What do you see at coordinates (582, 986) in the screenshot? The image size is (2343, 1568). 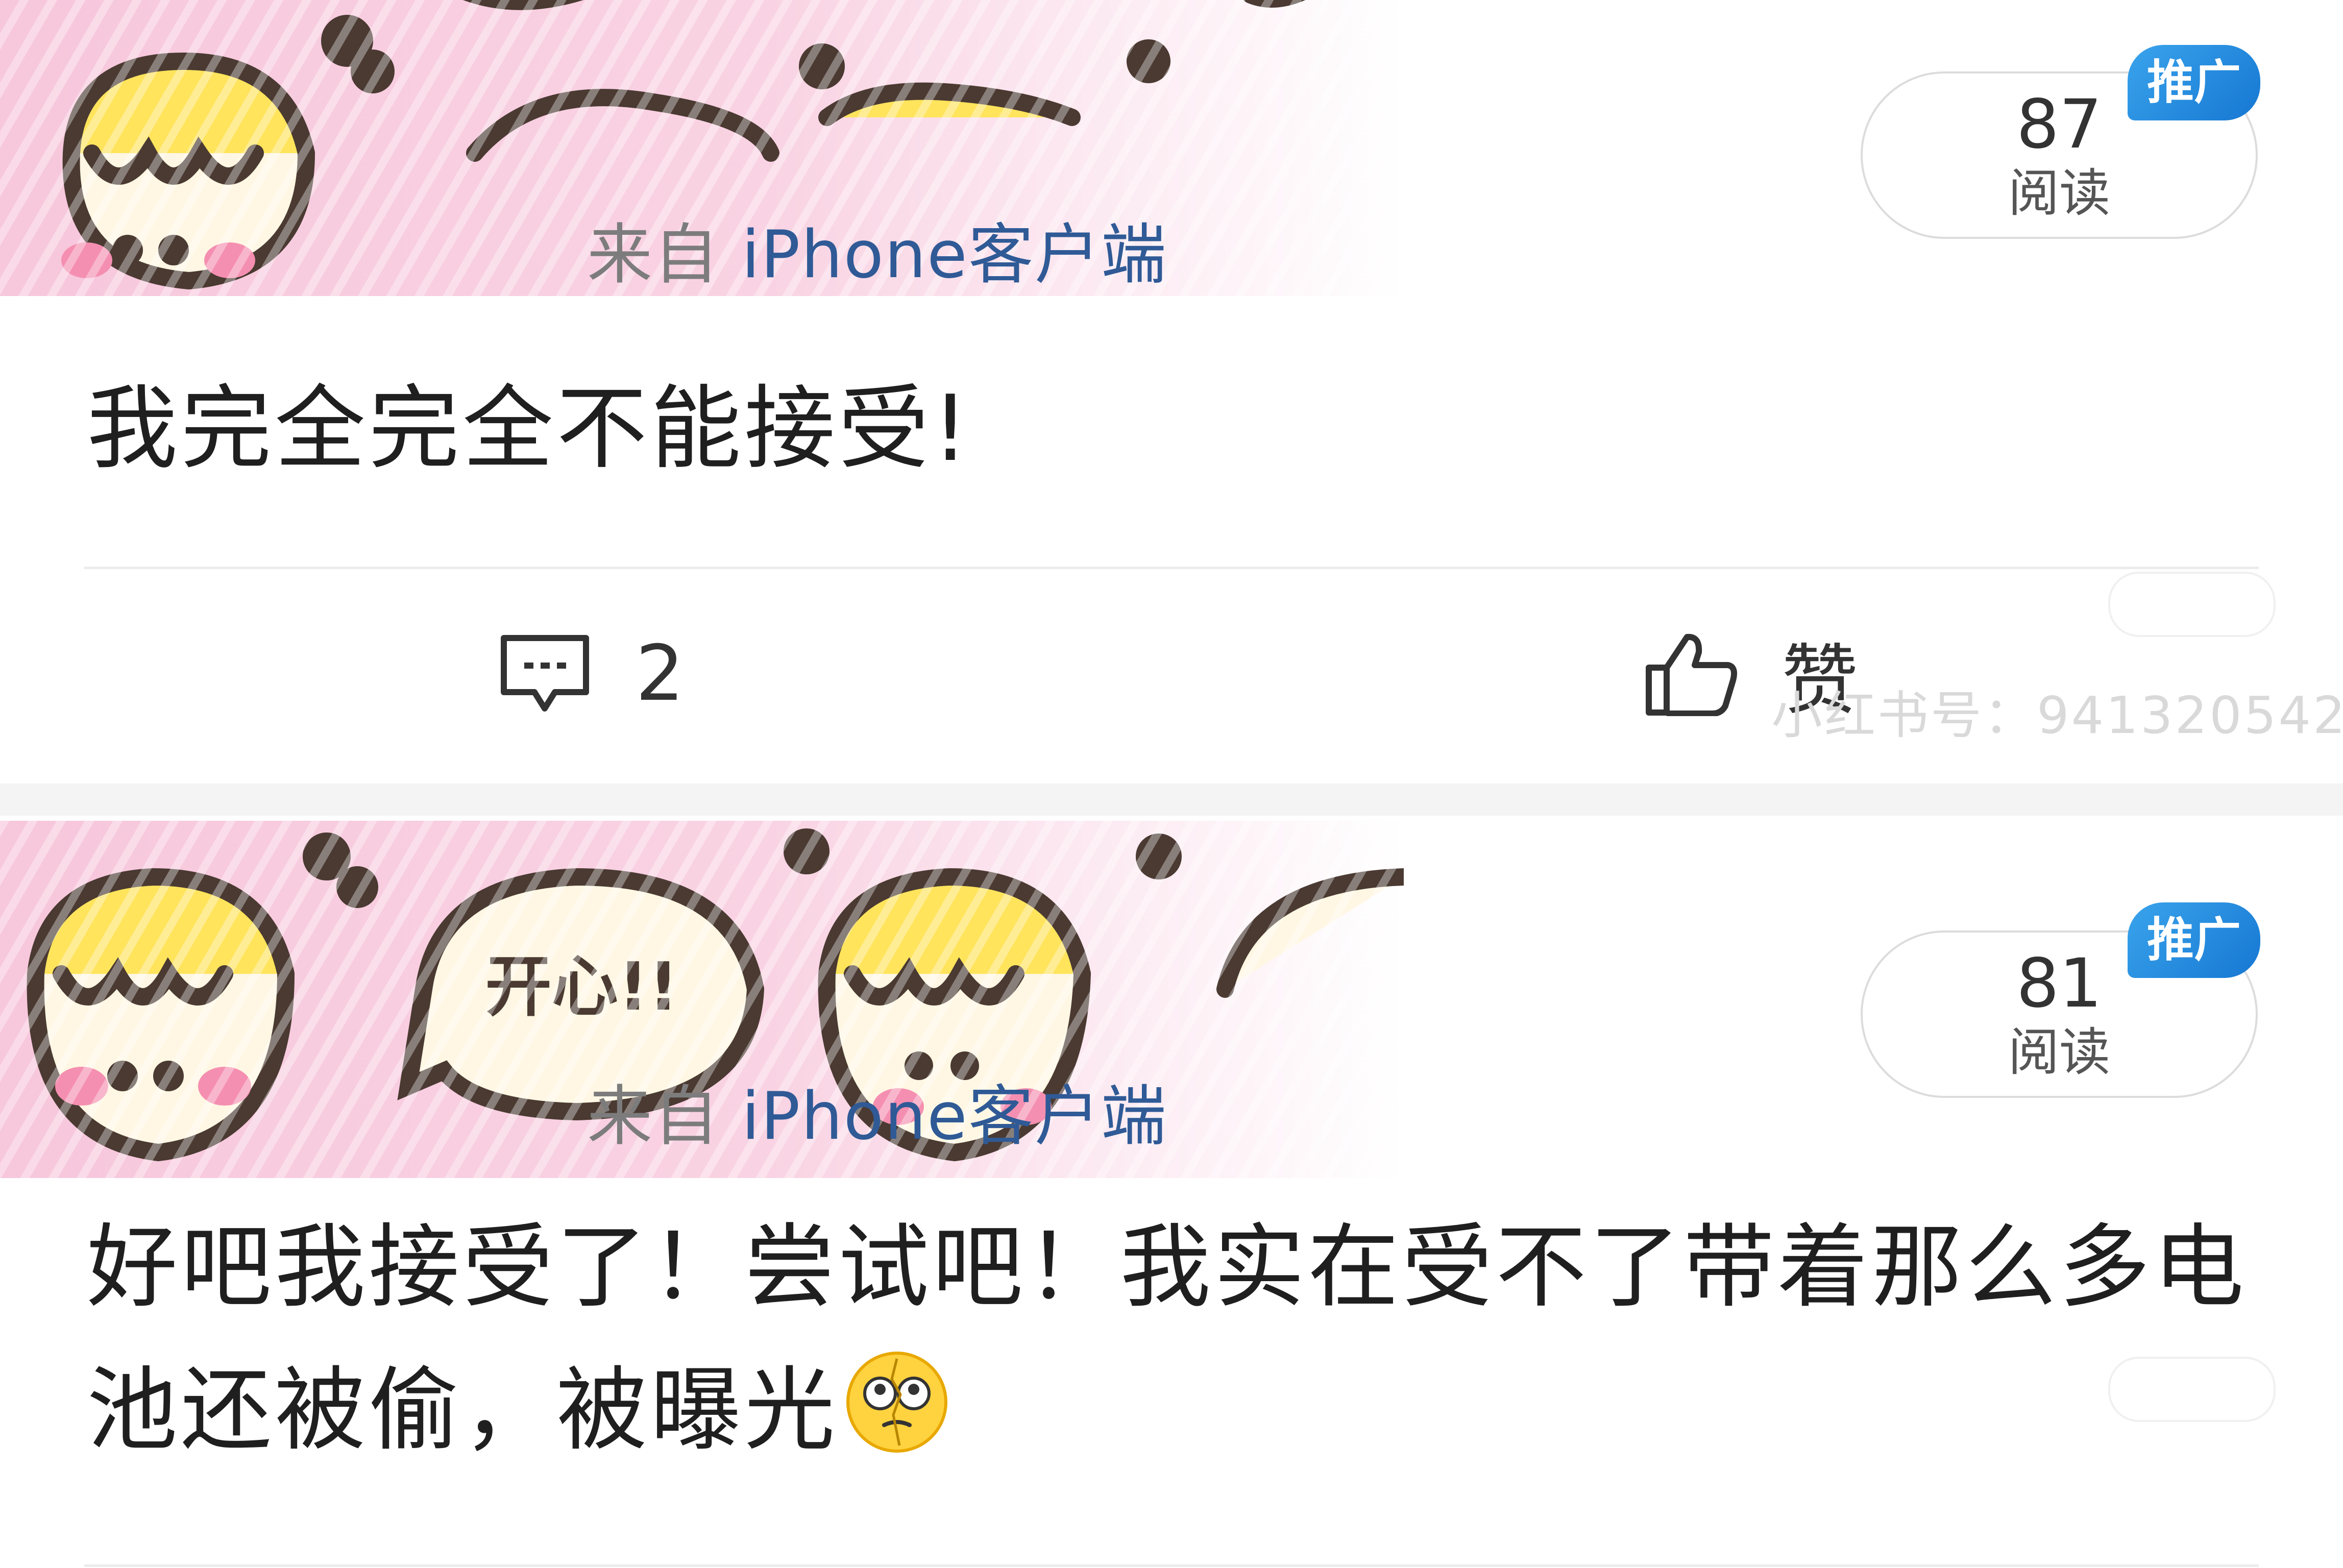 I see `sticker-text: 开心!!` at bounding box center [582, 986].